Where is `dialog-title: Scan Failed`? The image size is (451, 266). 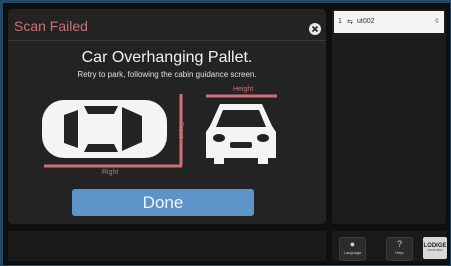
dialog-title: Scan Failed is located at coordinates (51, 26).